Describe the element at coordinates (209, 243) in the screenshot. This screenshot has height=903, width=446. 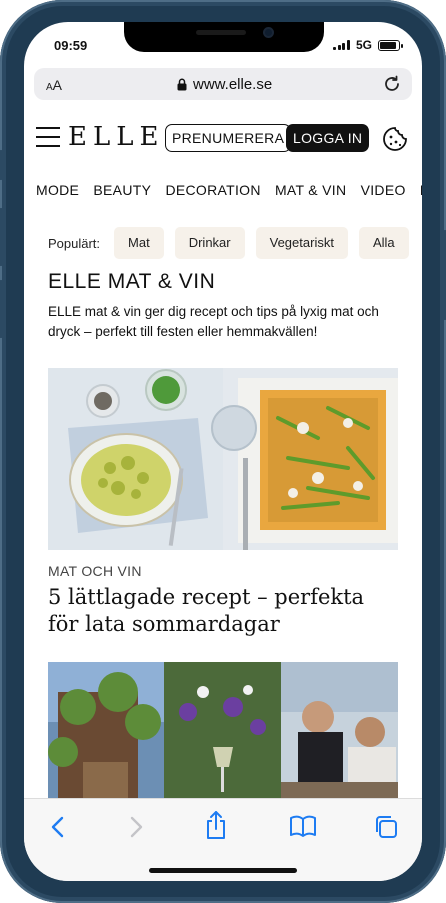
I see `chip-drinkar: Drinkar` at that location.